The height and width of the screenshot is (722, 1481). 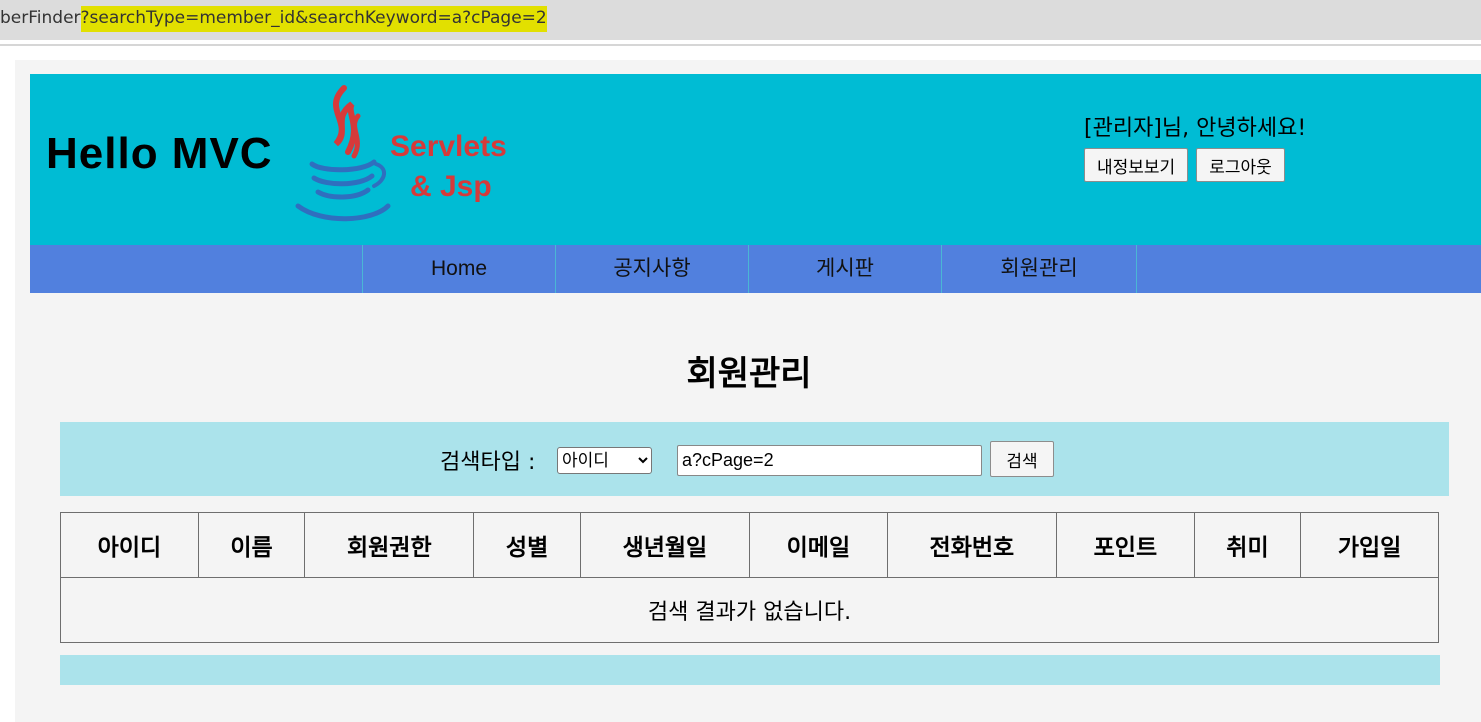 I want to click on java-cup-icon, so click(x=343, y=153).